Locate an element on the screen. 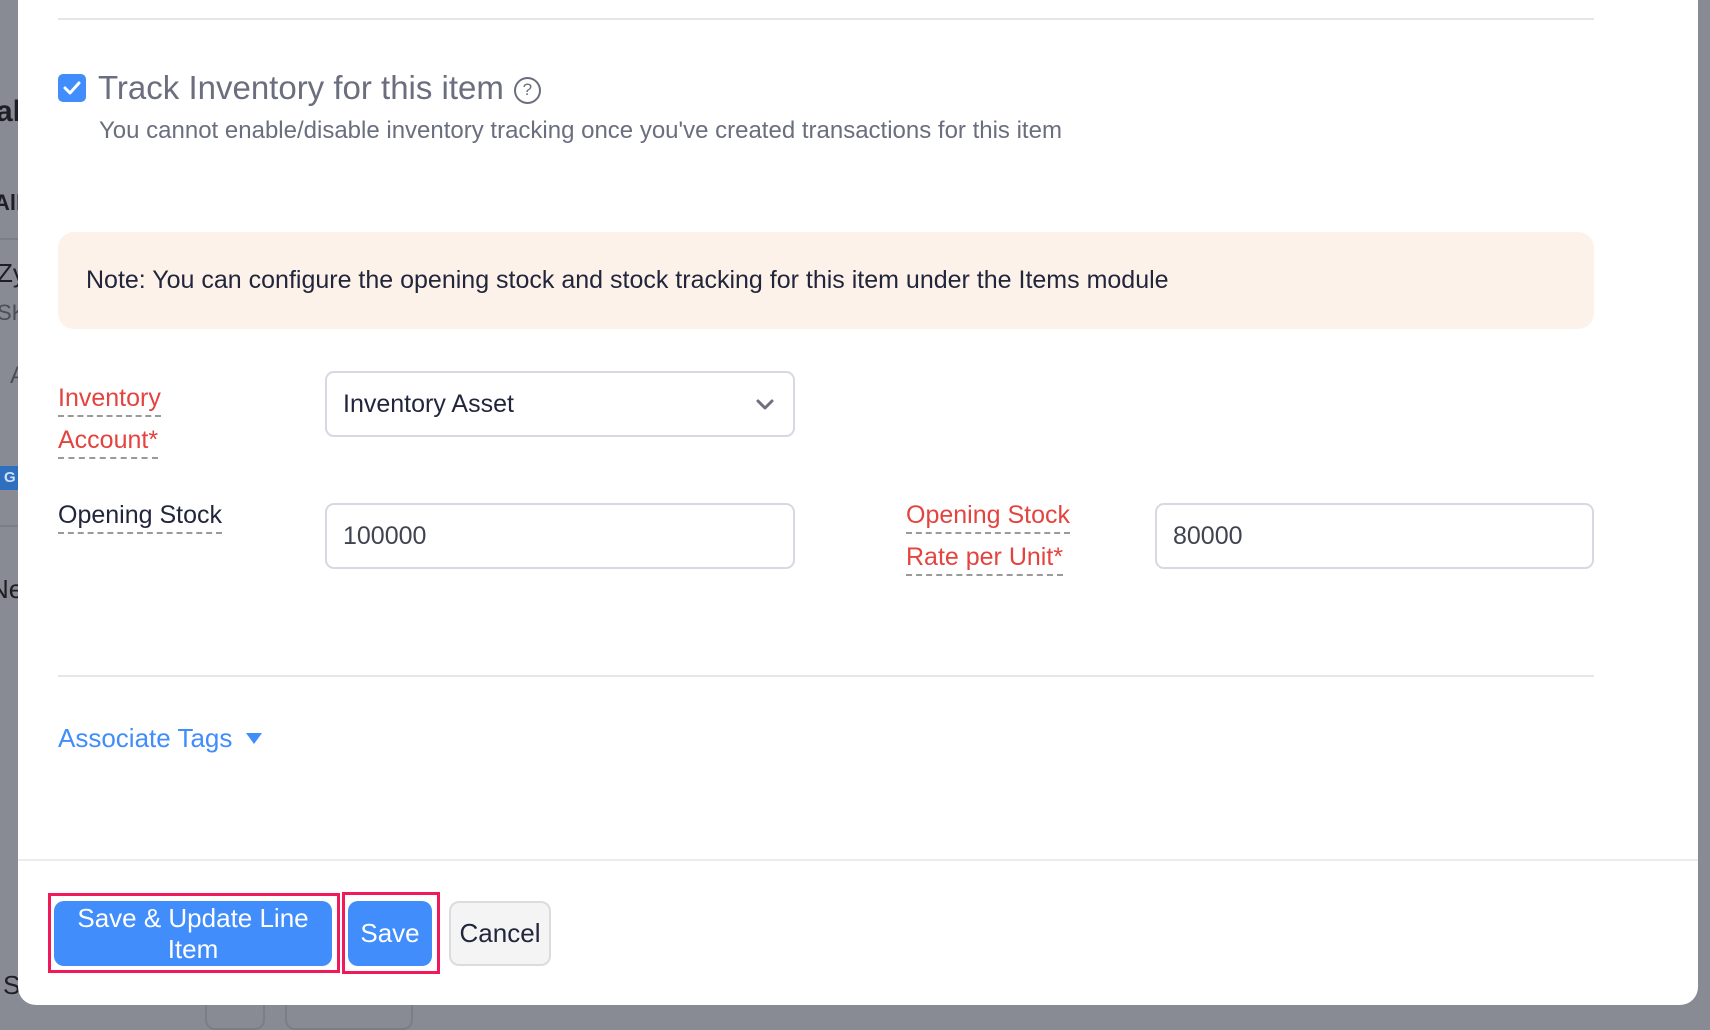  opening-stock-label-text: Opening Stock is located at coordinates (140, 517).